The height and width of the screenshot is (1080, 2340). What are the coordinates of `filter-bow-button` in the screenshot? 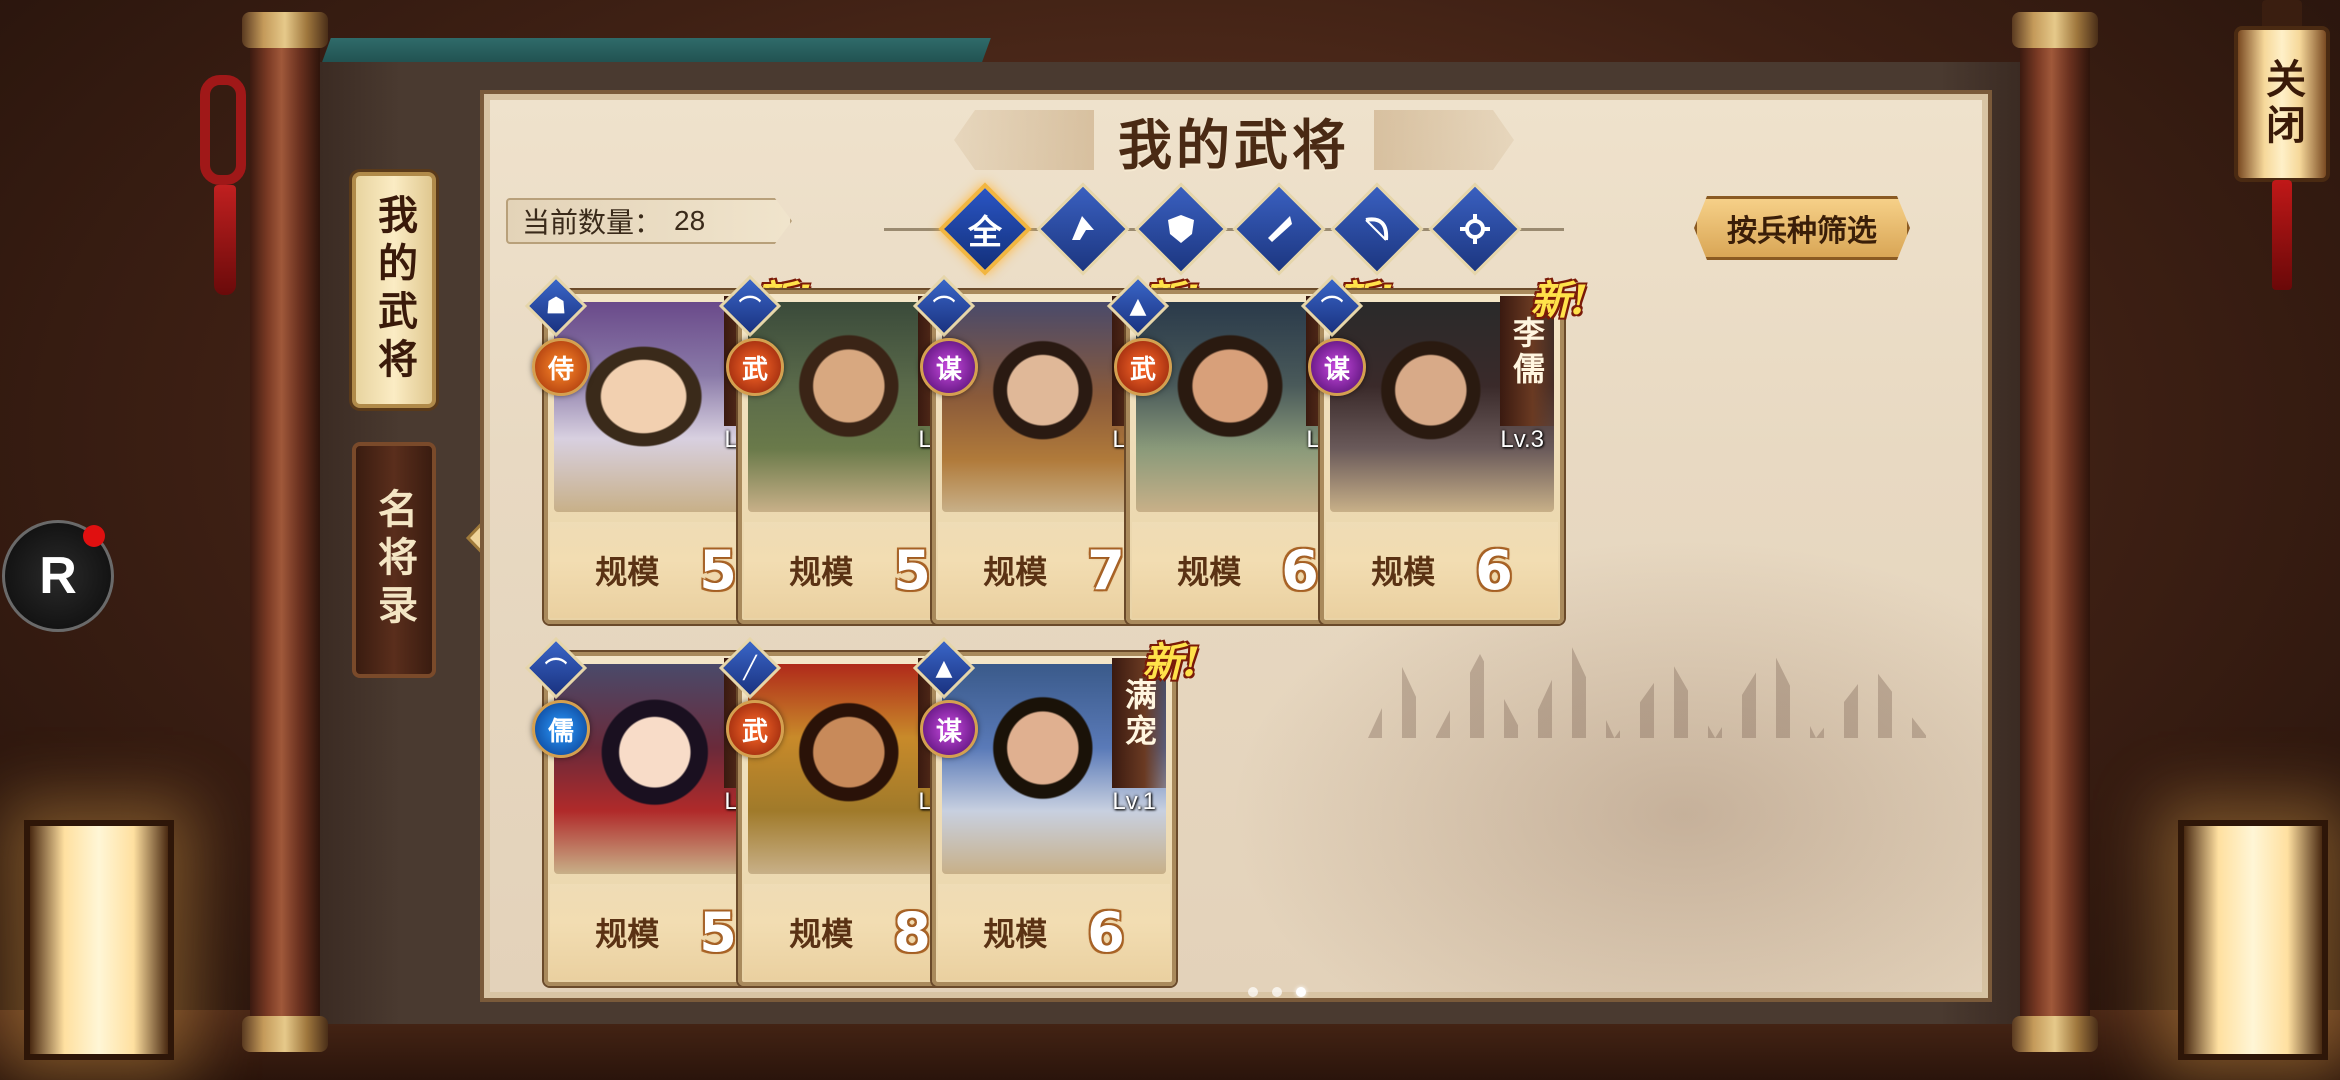 It's located at (1377, 229).